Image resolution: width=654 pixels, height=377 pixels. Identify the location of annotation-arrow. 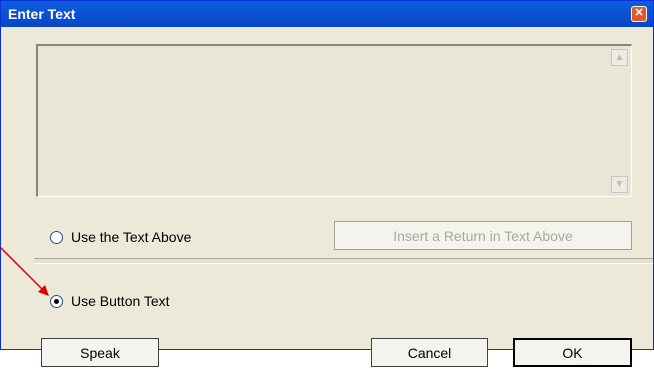
(24, 271).